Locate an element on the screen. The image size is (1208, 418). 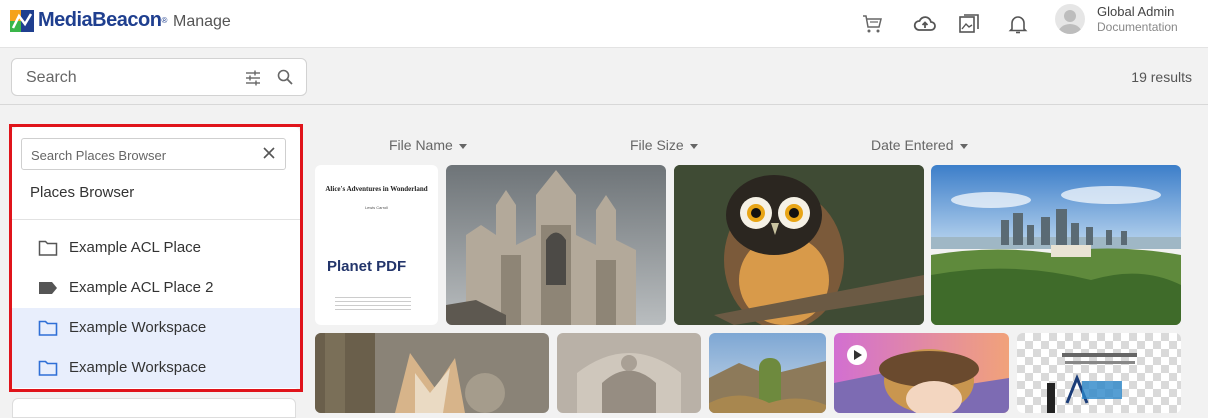
pdf-title: Alice's Adventures in Wonderland is located at coordinates (376, 189).